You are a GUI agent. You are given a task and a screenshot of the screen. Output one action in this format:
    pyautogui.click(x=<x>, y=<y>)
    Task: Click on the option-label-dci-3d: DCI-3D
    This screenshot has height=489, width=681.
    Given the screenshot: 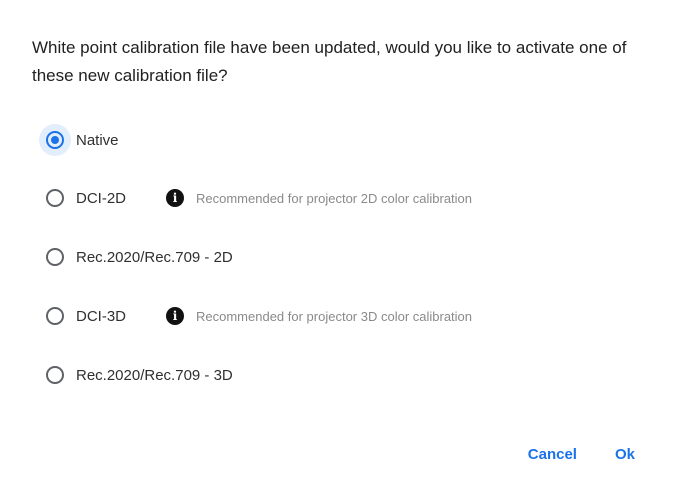 What is the action you would take?
    pyautogui.click(x=101, y=316)
    